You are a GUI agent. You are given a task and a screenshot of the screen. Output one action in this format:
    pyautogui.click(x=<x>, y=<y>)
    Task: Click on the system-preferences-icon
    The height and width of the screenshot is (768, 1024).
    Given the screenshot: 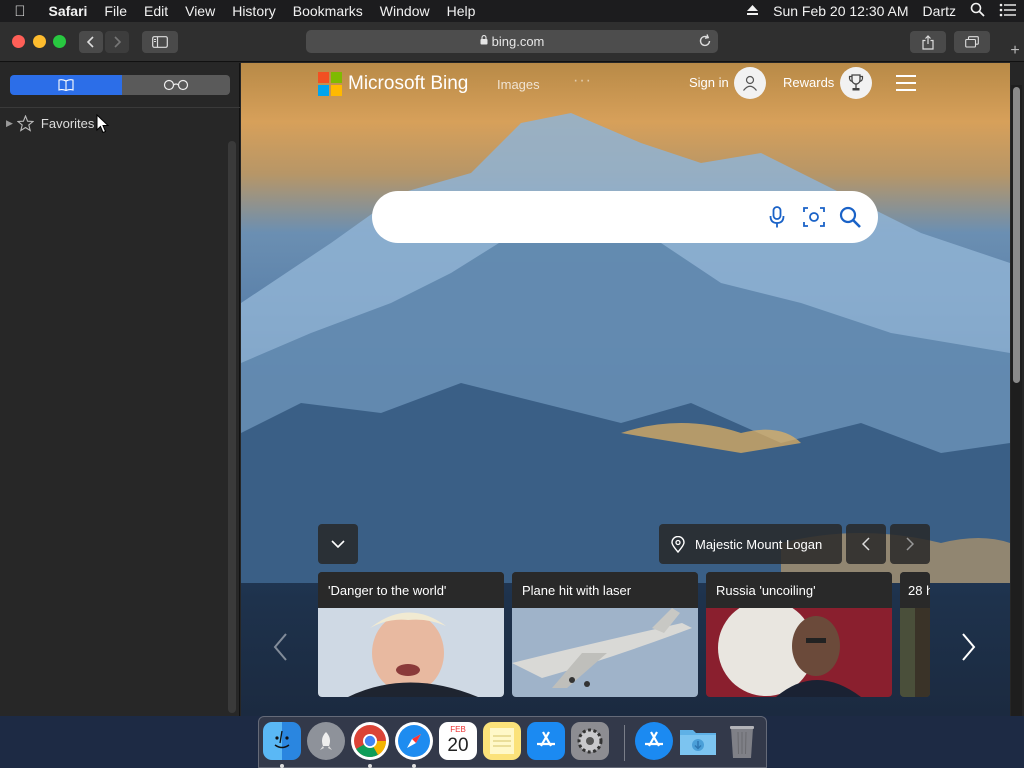 What is the action you would take?
    pyautogui.click(x=590, y=741)
    